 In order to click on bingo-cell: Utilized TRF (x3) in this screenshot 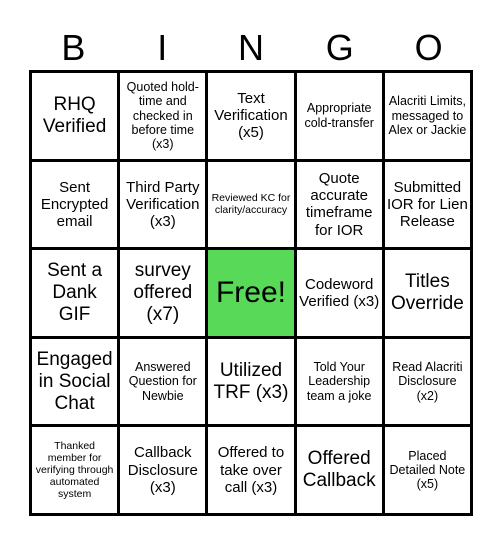, I will do `click(251, 381)`.